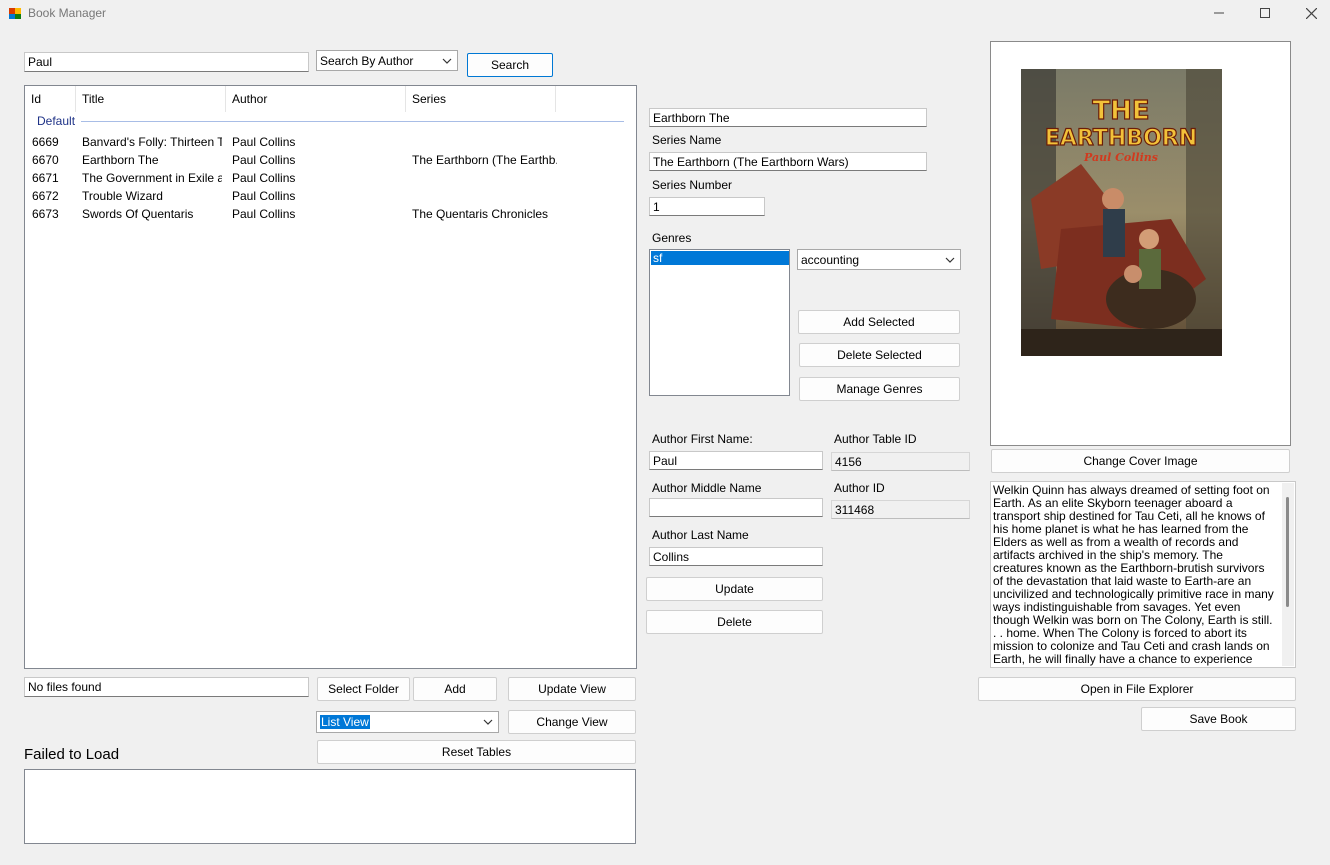 This screenshot has width=1330, height=865. I want to click on cell-title: Earthborn The, so click(120, 160).